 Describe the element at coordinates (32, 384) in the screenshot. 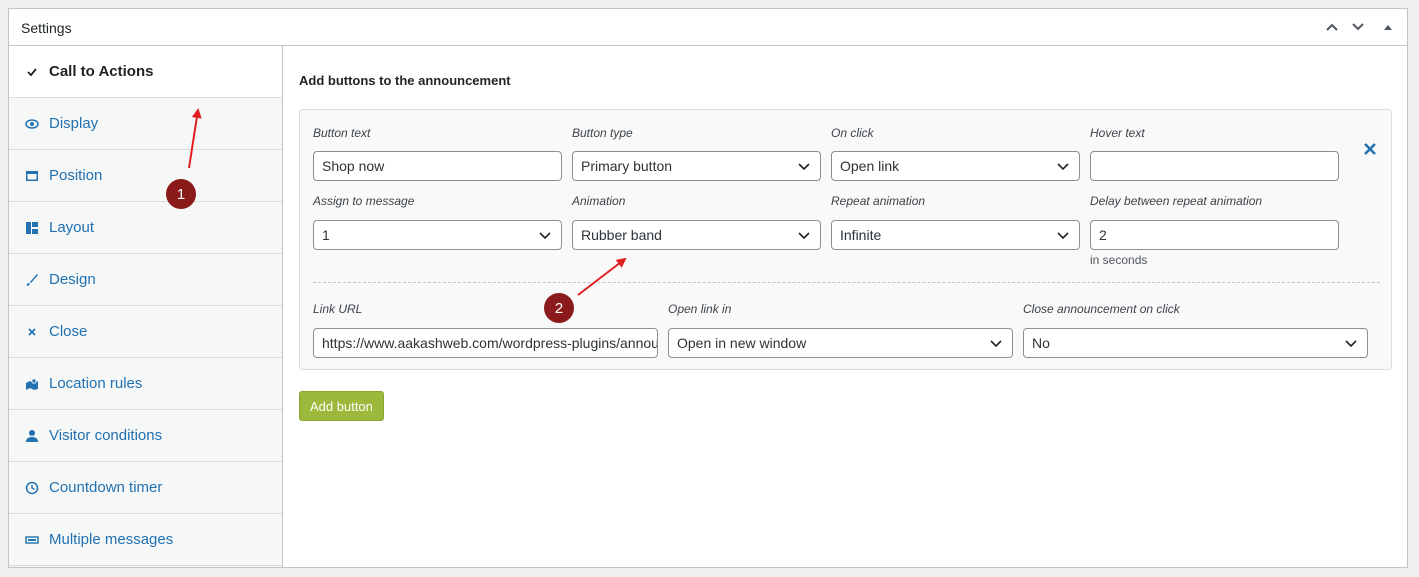

I see `location-icon` at that location.